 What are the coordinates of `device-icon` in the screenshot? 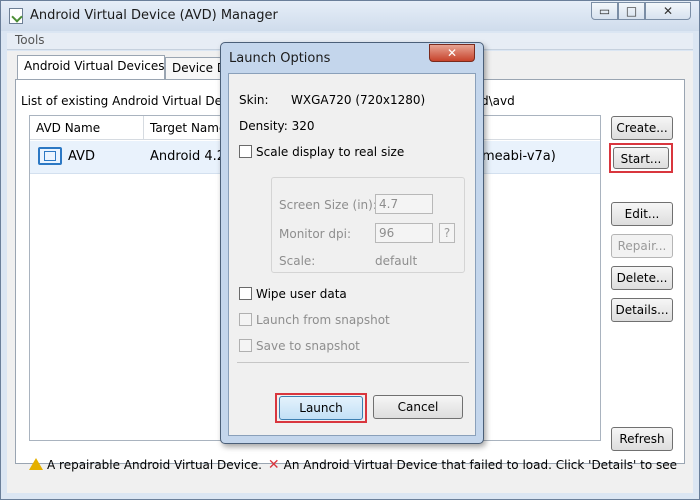 It's located at (50, 156).